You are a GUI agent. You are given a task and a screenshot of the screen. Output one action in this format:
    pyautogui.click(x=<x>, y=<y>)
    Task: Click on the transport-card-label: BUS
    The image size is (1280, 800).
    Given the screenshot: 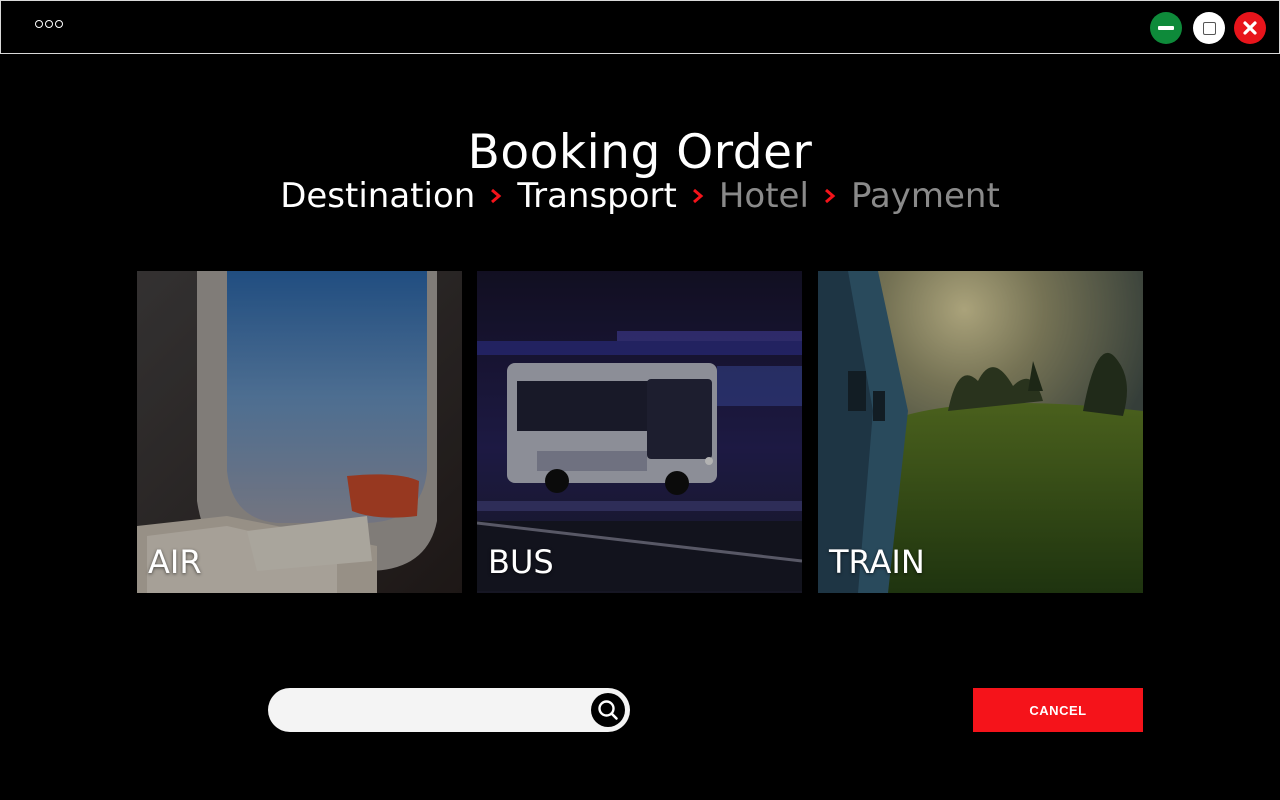 What is the action you would take?
    pyautogui.click(x=521, y=562)
    